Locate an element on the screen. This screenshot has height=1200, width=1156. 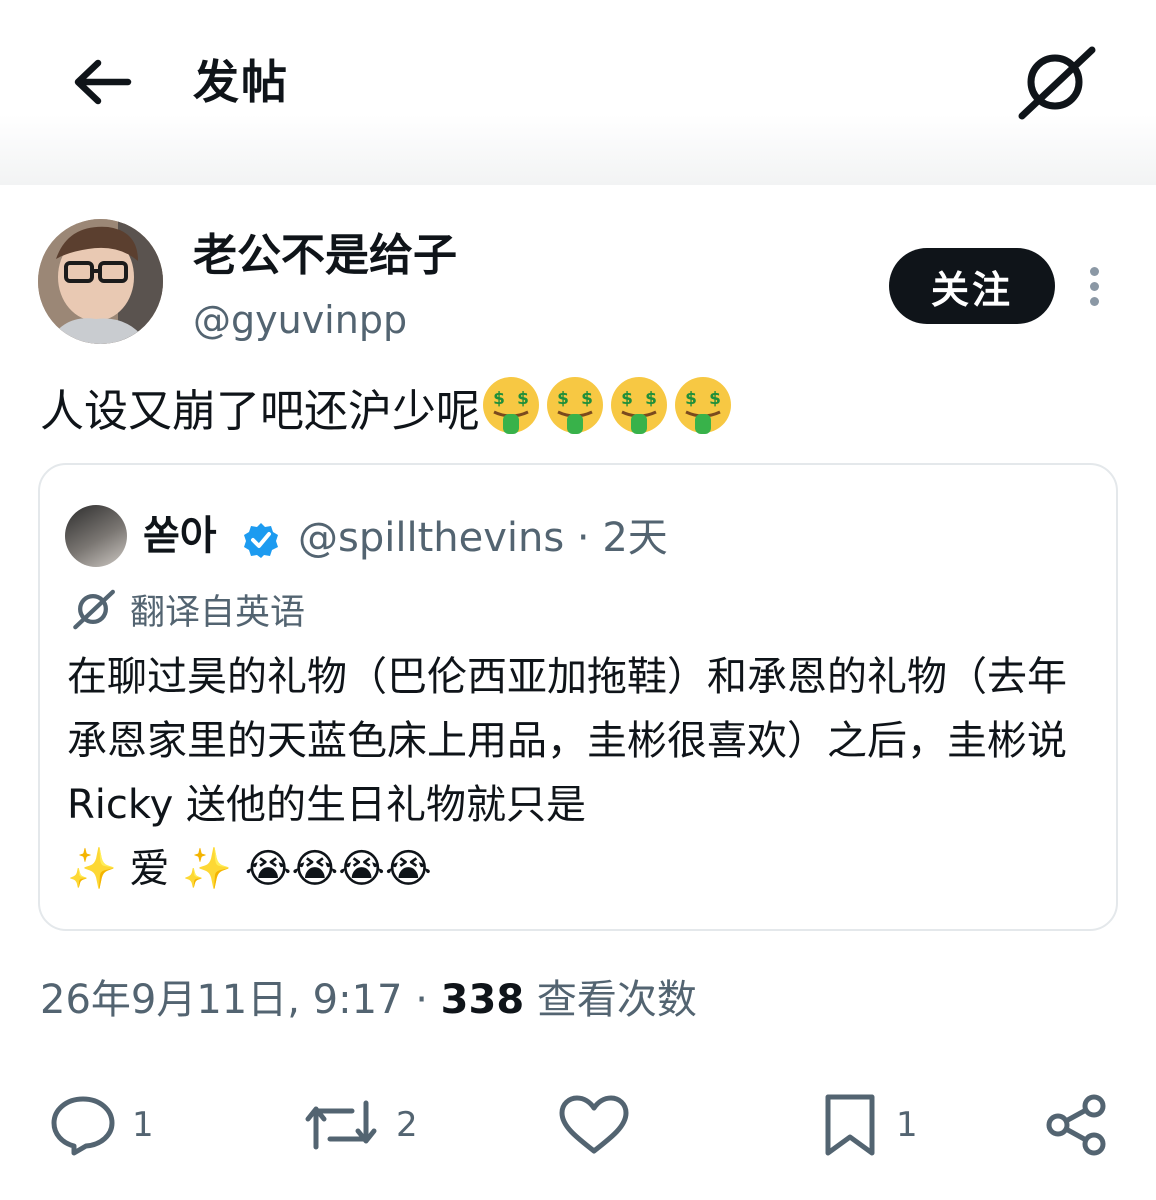
reply-button: 1 is located at coordinates (101, 1125).